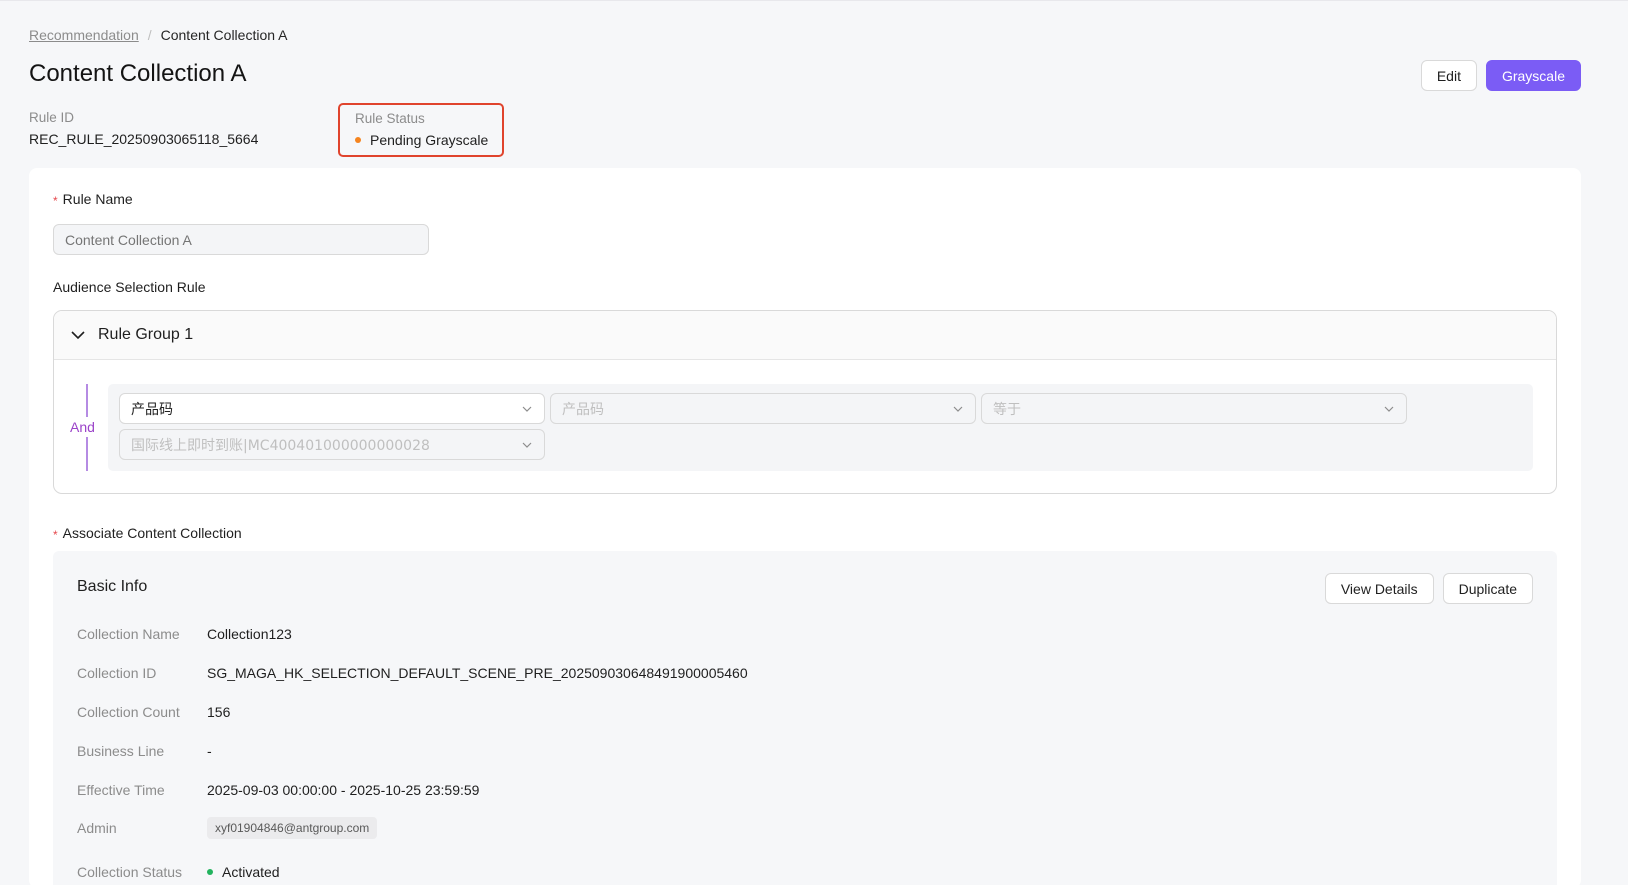 This screenshot has width=1628, height=885. I want to click on condition-source-value: 产品码, so click(583, 409).